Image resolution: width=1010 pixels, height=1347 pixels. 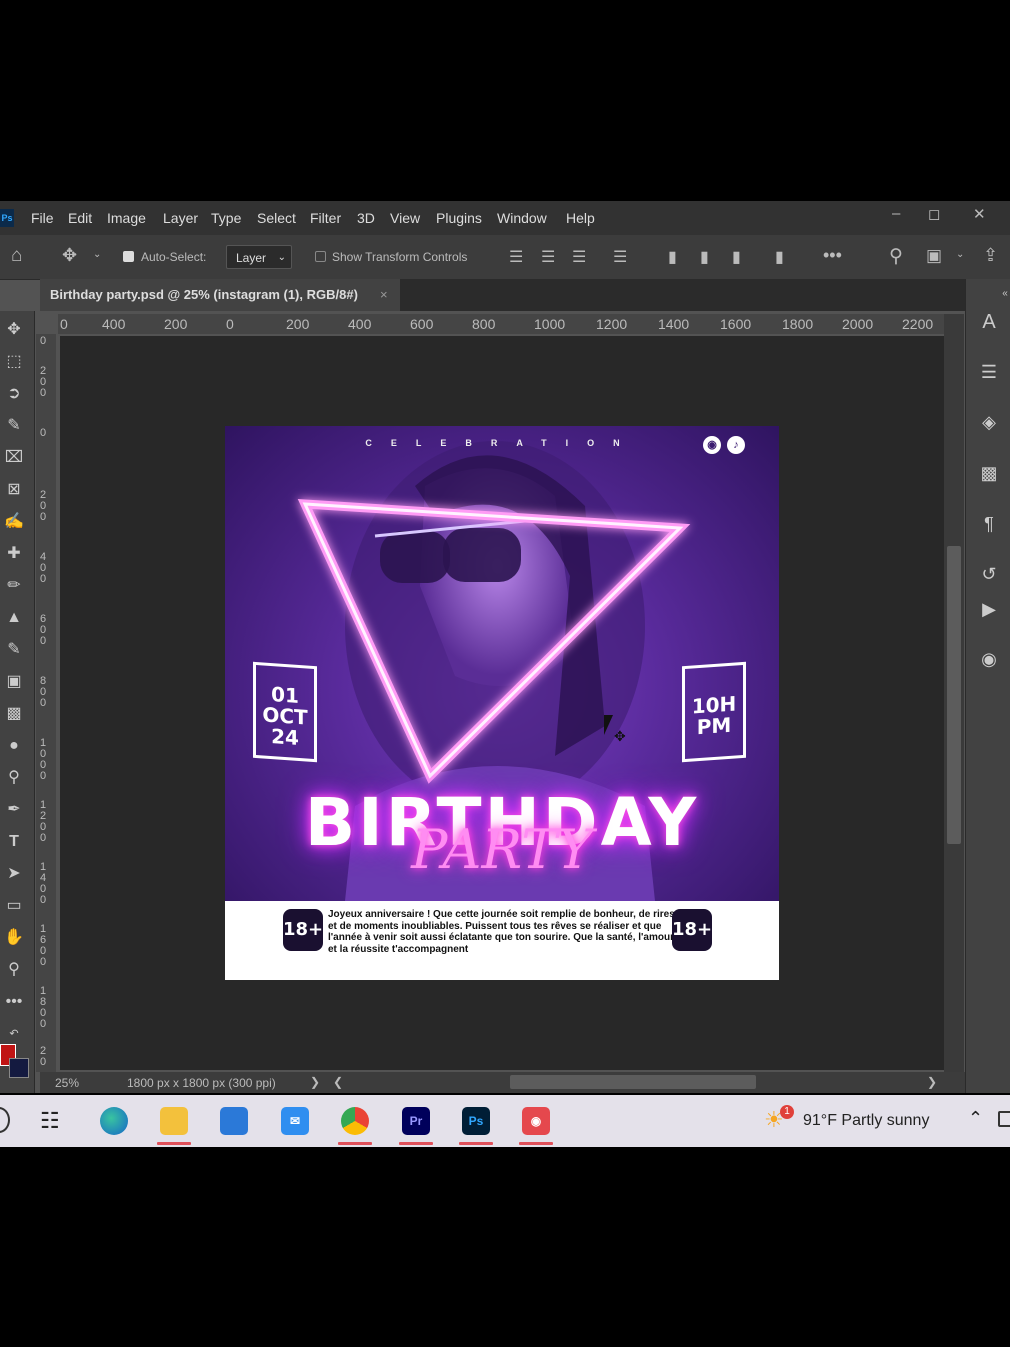 I want to click on chevron-right-icon: ❯, so click(x=315, y=1082).